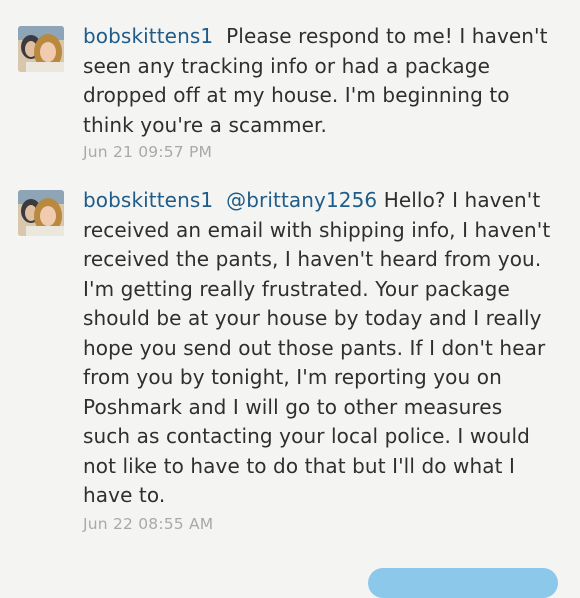  Describe the element at coordinates (148, 152) in the screenshot. I see `comment-timestamp: Jun 21 09:57 PM` at that location.